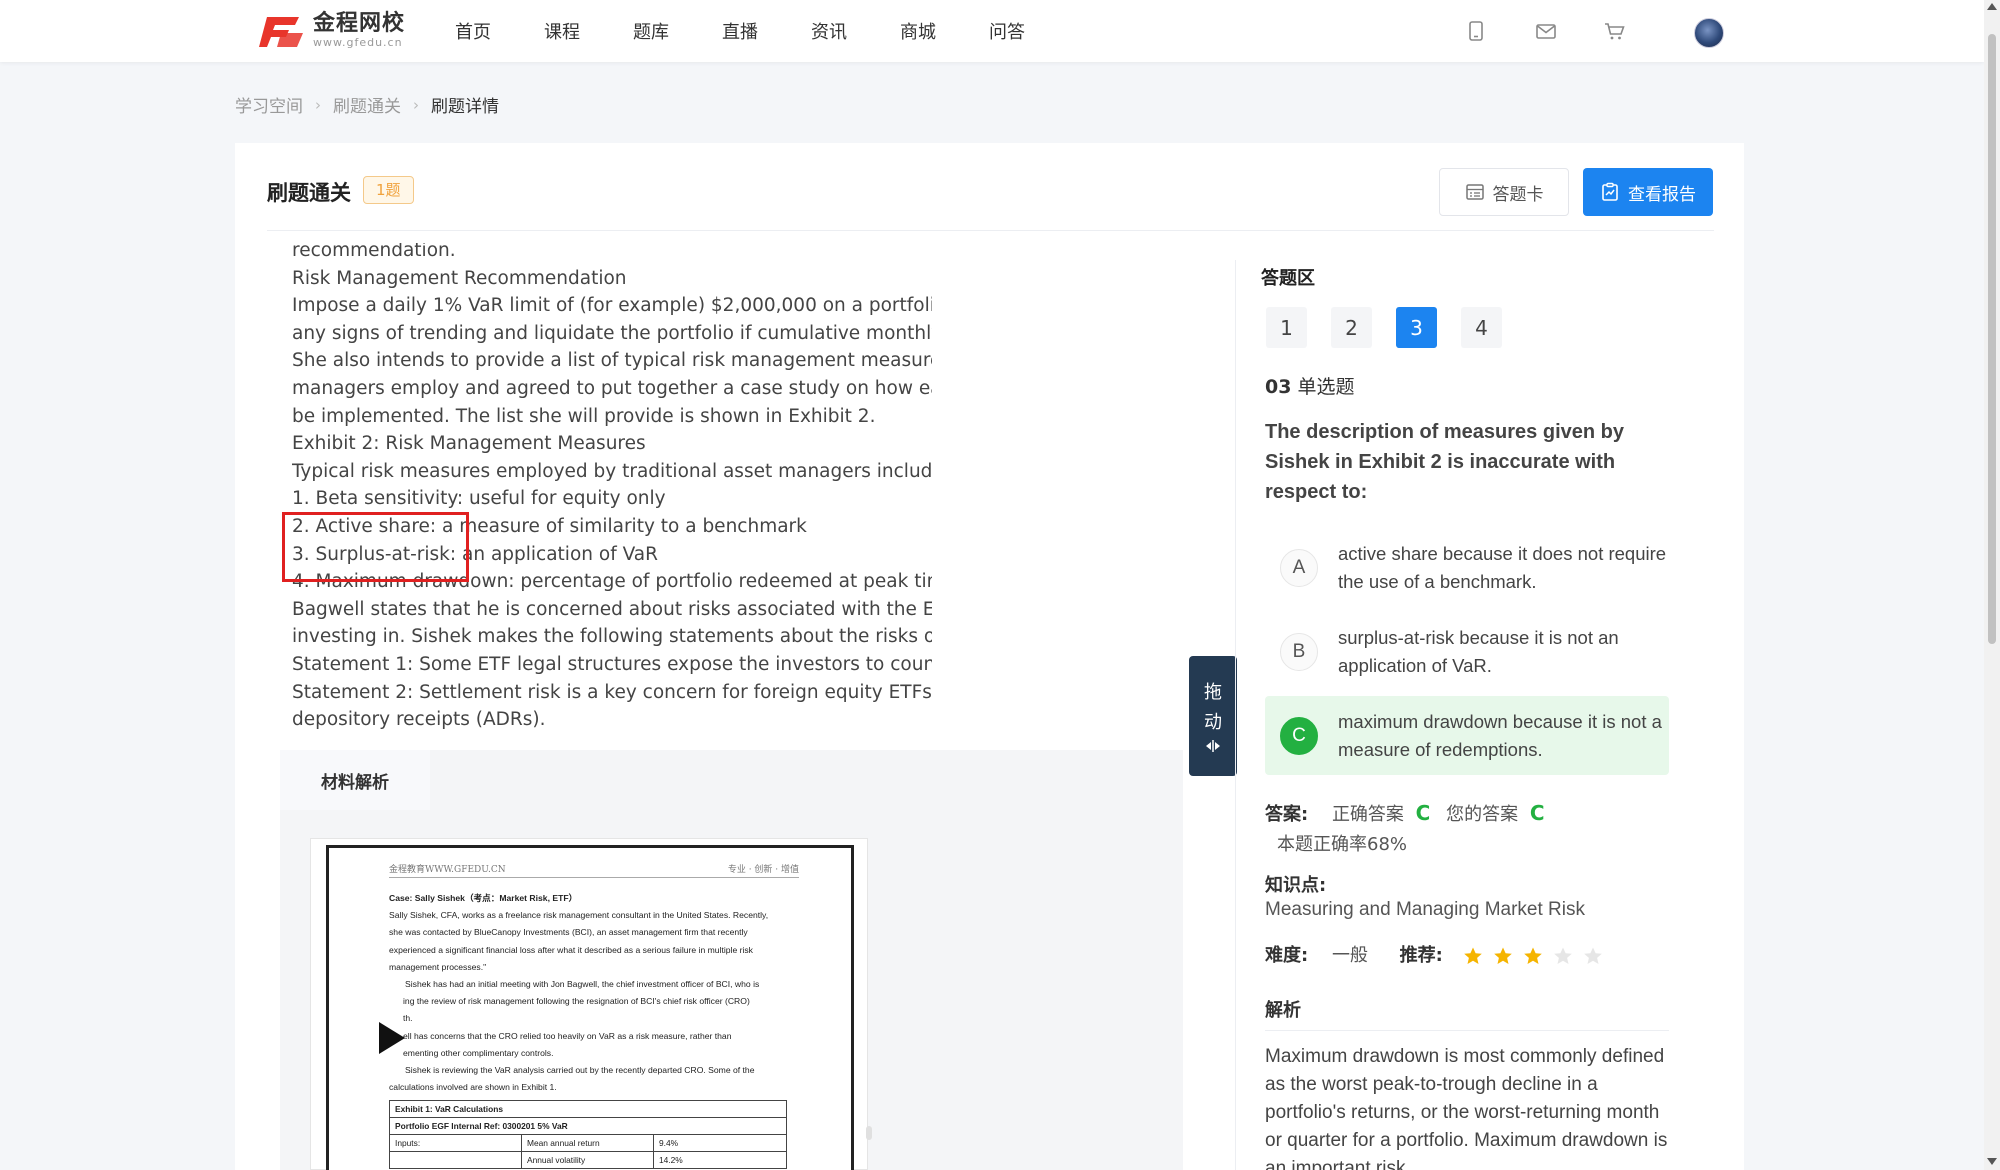 The height and width of the screenshot is (1170, 2000). What do you see at coordinates (282, 31) in the screenshot?
I see `logo-mark-icon` at bounding box center [282, 31].